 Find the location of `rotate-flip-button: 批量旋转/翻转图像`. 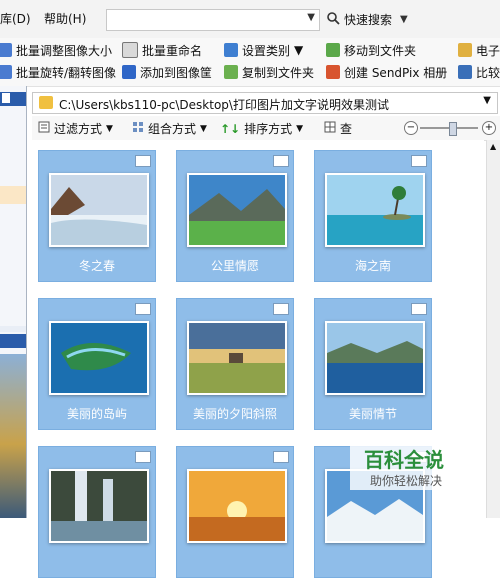

rotate-flip-button: 批量旋转/翻转图像 is located at coordinates (58, 72).